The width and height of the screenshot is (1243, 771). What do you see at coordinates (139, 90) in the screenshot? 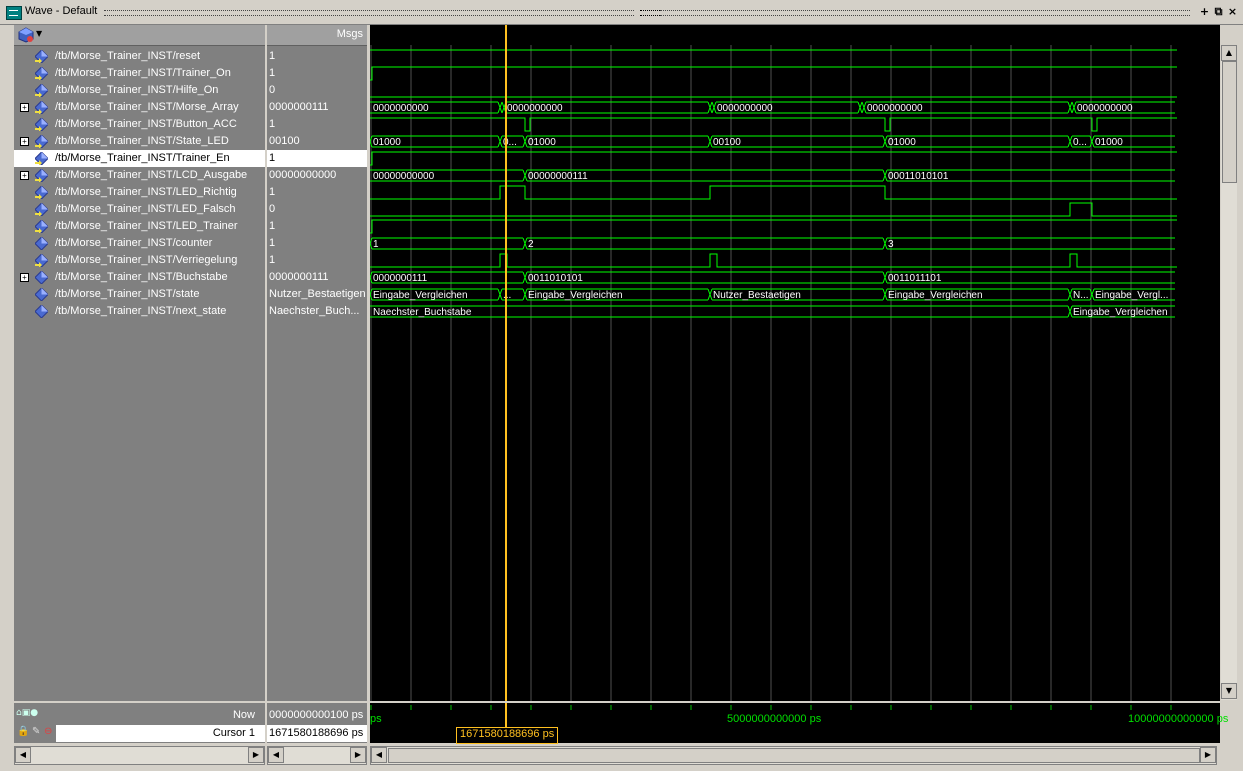
I see `signal-row: /tb/Morse_Trainer_INST/Hilfe_On` at bounding box center [139, 90].